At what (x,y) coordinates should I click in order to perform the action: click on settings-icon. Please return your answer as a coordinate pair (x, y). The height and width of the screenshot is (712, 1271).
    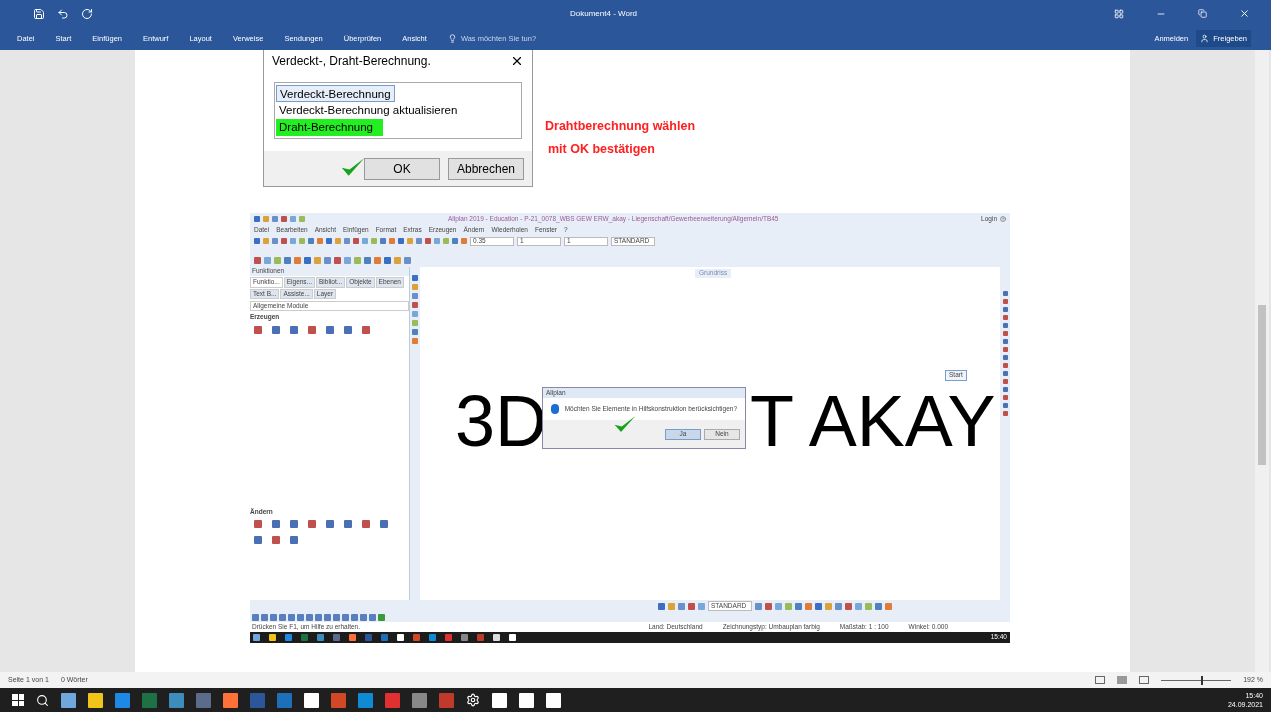
    Looking at the image, I should click on (473, 700).